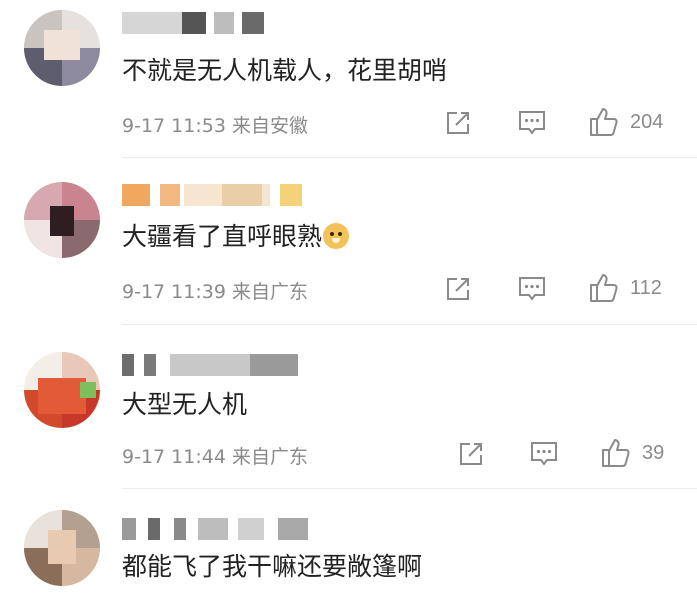 Image resolution: width=697 pixels, height=596 pixels. Describe the element at coordinates (269, 126) in the screenshot. I see `comment-location: 来自安徽` at that location.